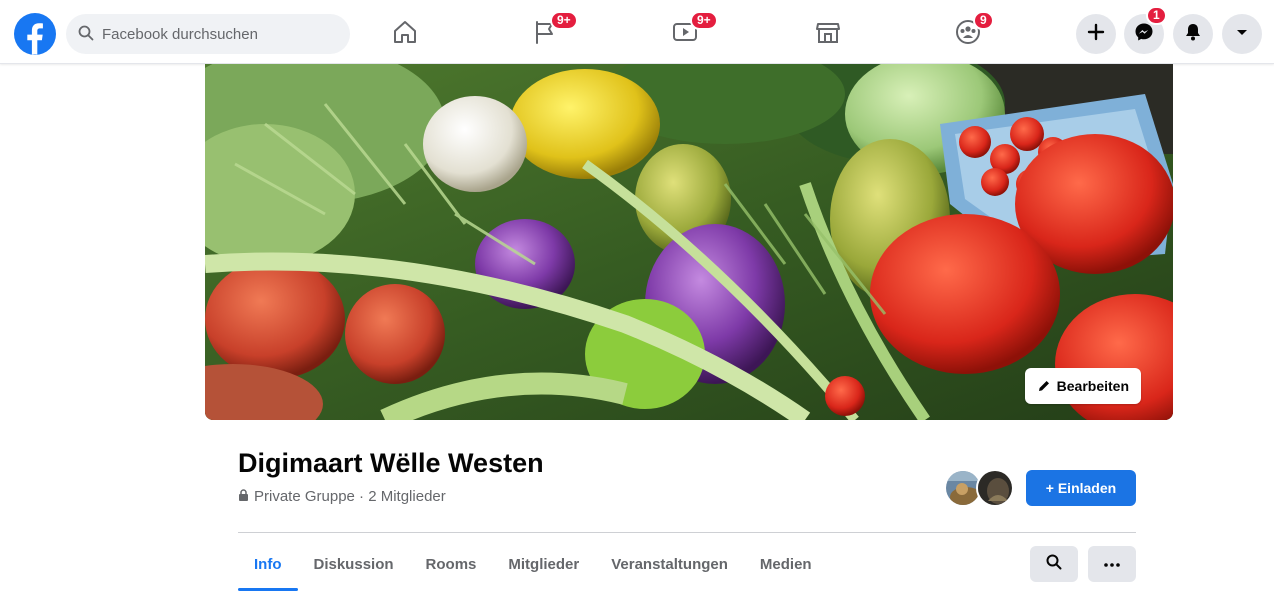  I want to click on search-box, so click(208, 34).